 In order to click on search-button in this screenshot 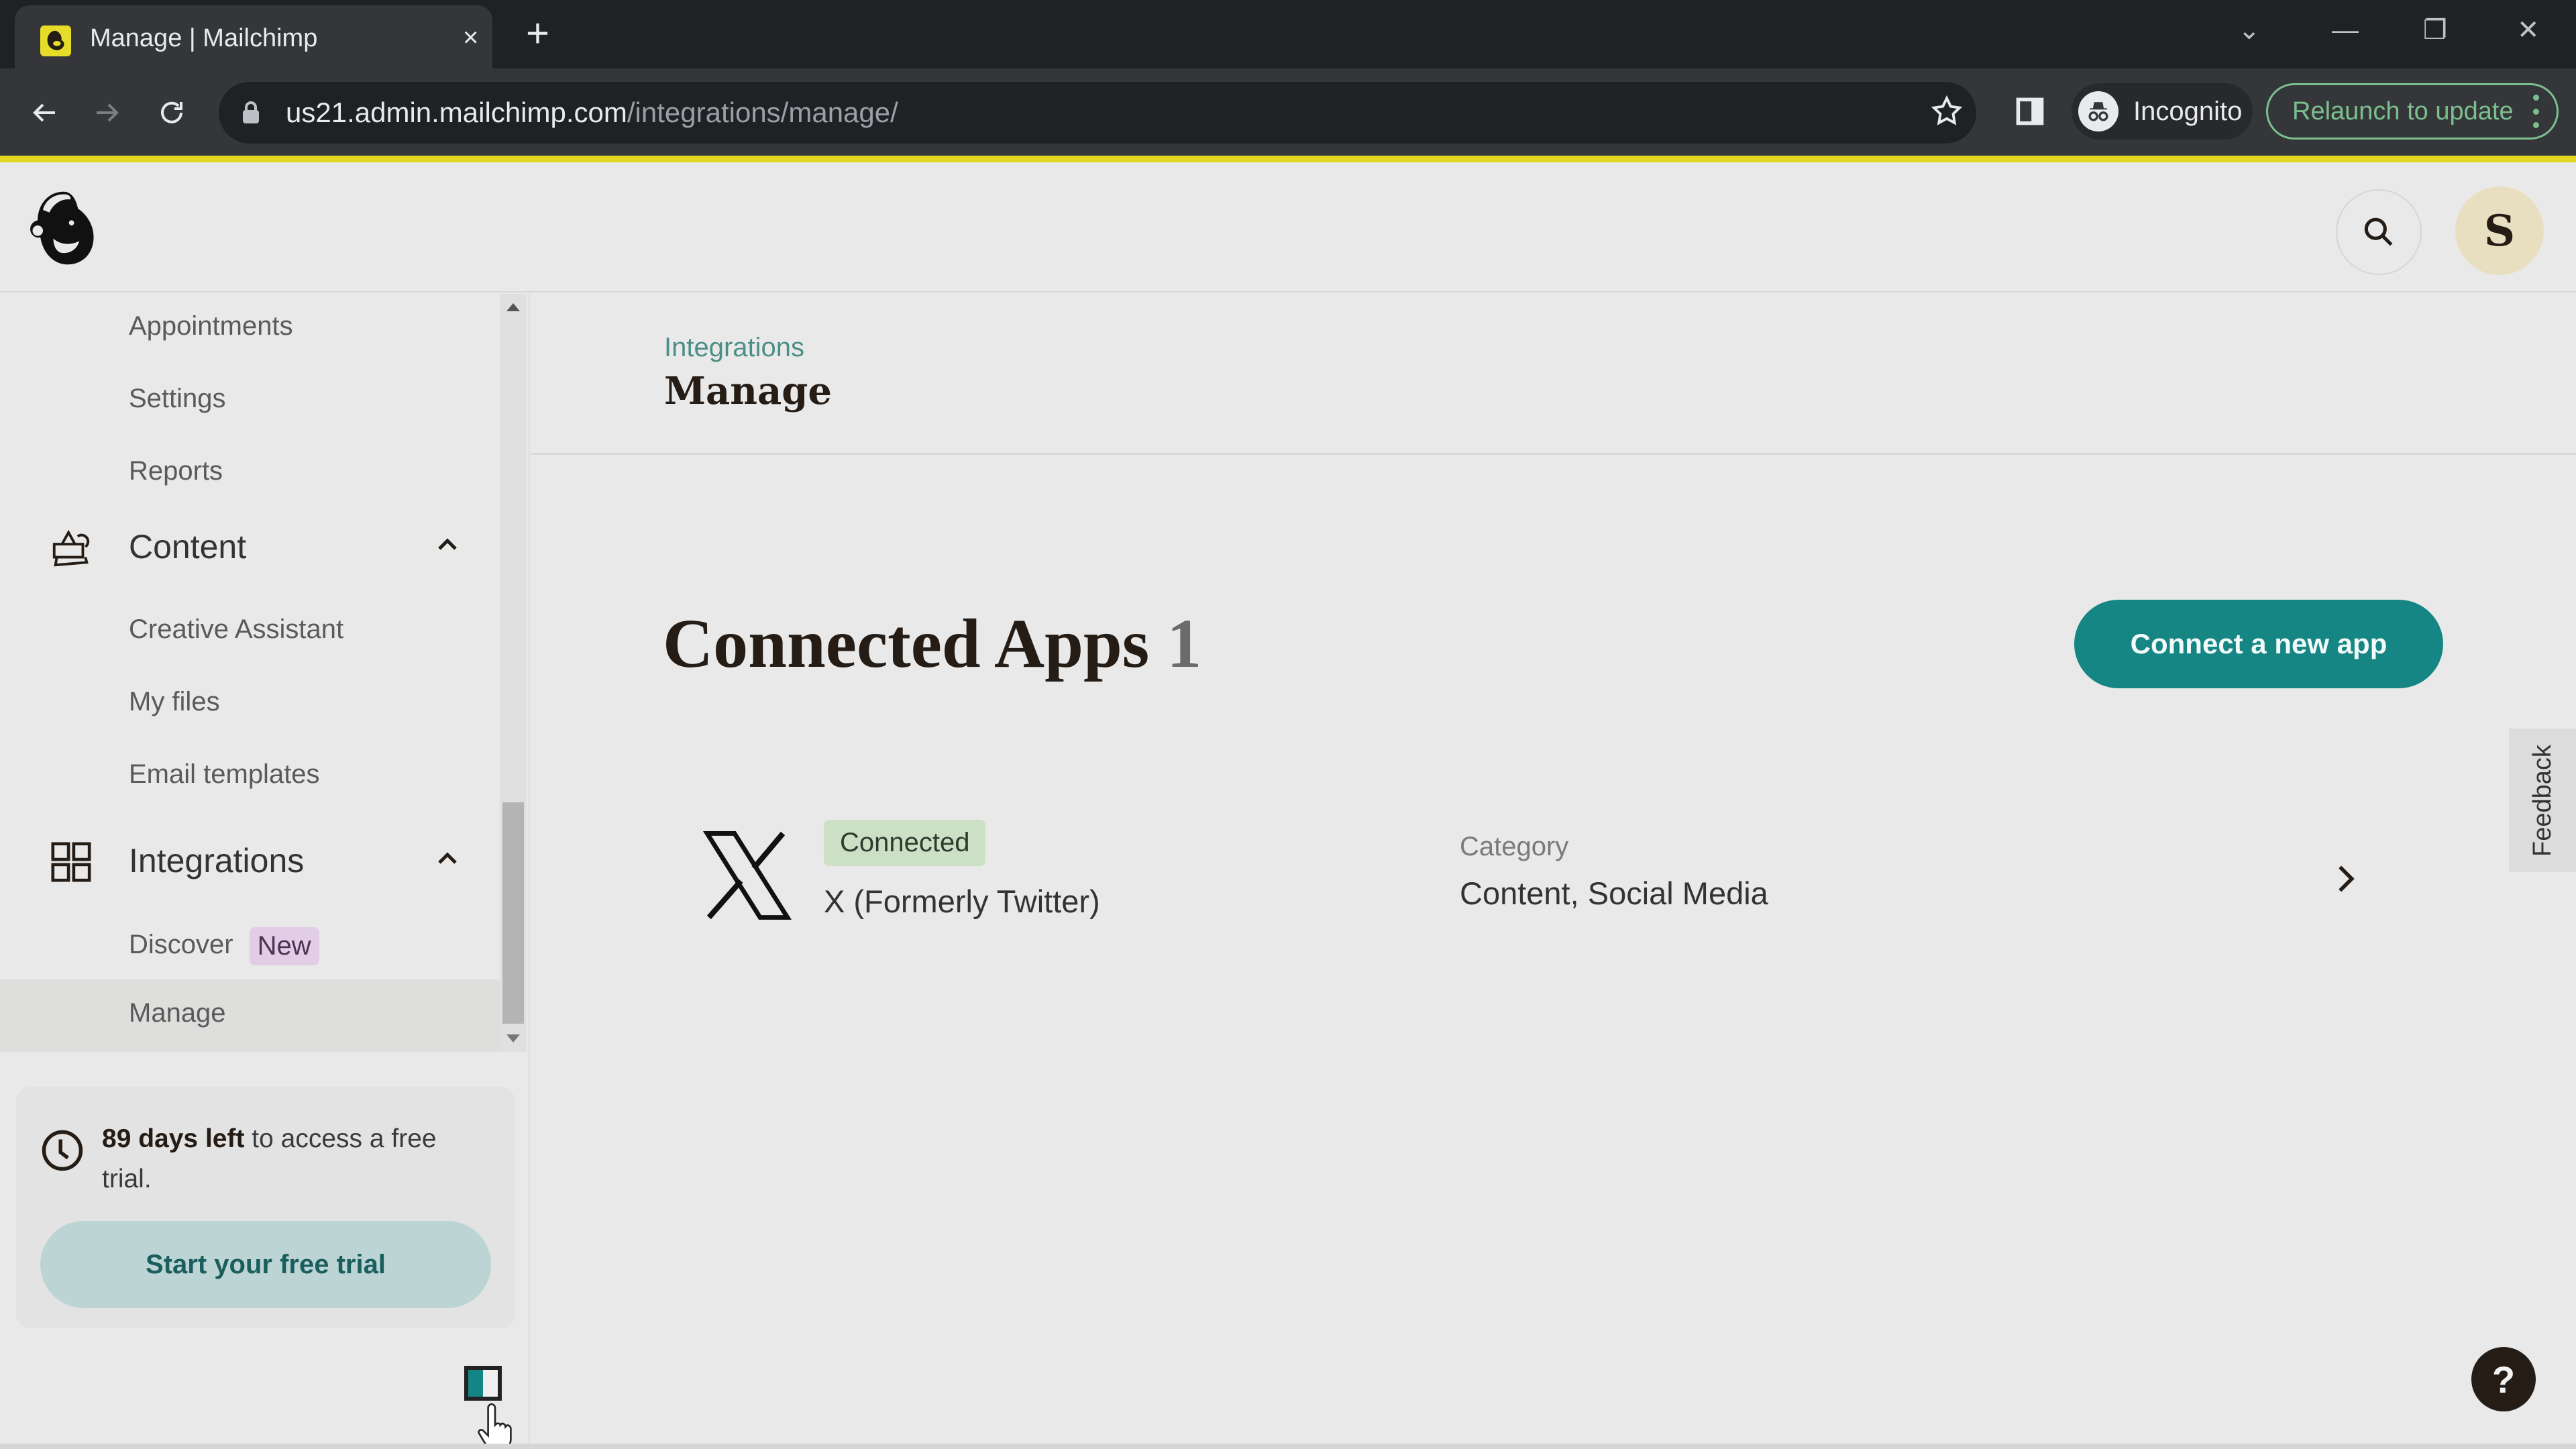, I will do `click(2379, 232)`.